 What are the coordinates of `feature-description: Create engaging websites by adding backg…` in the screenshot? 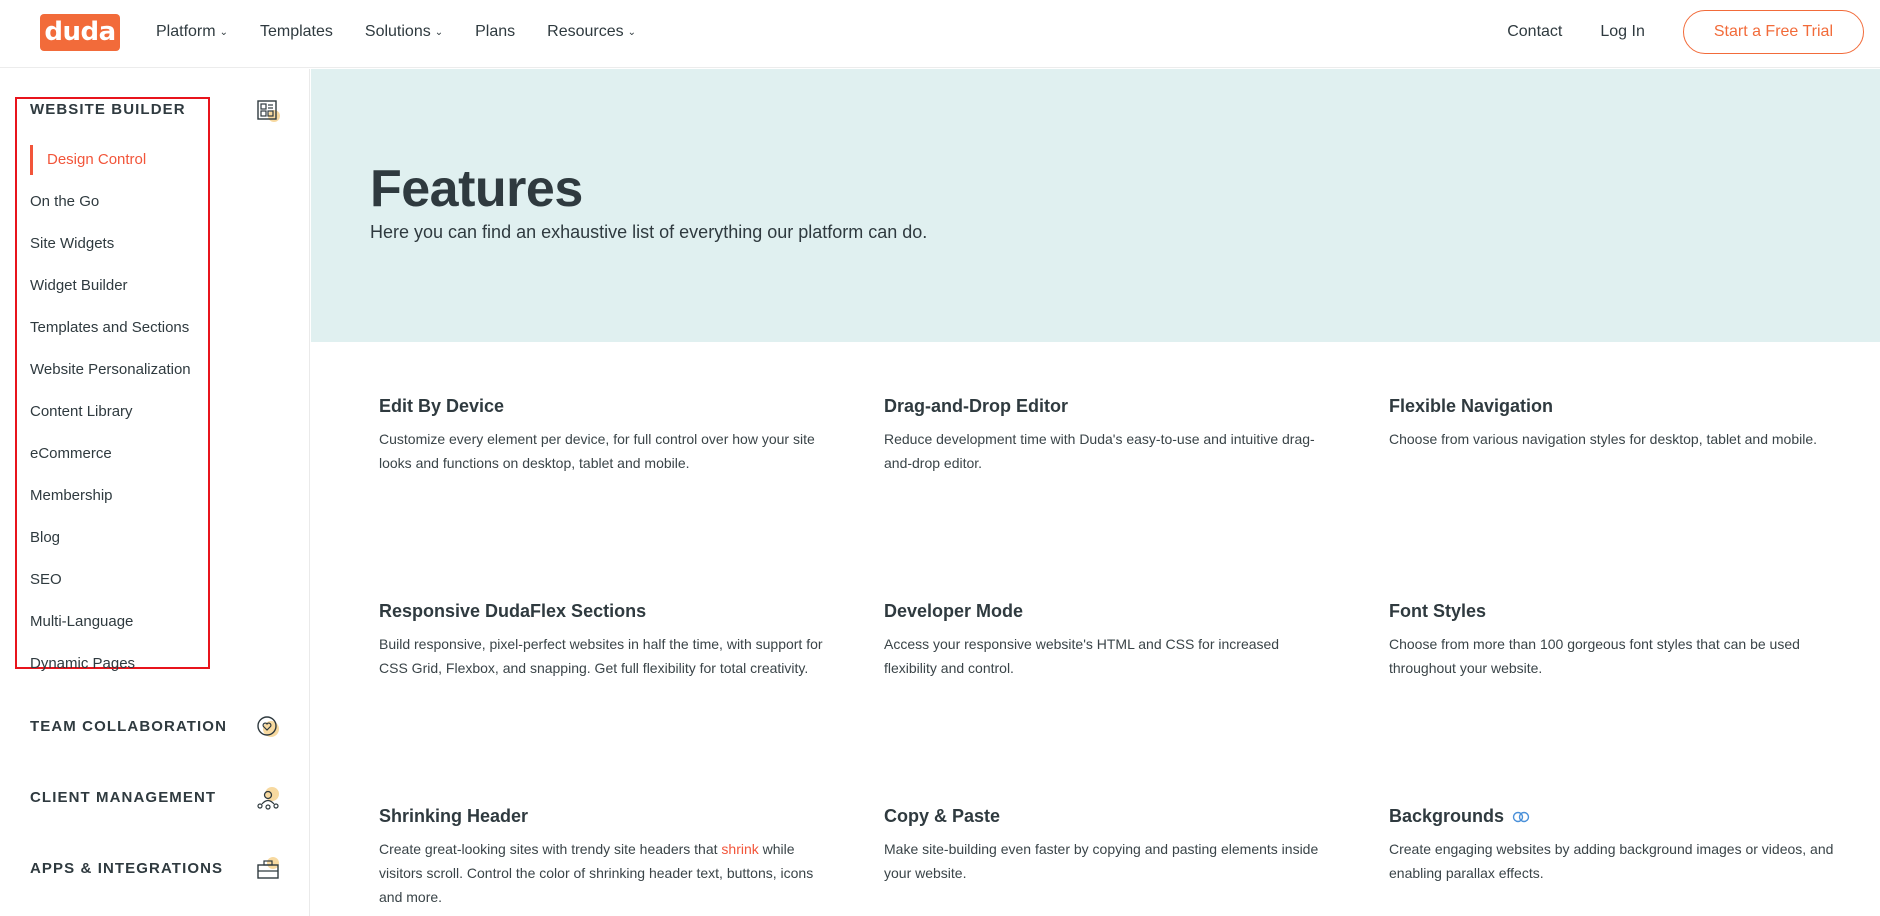 It's located at (1611, 861).